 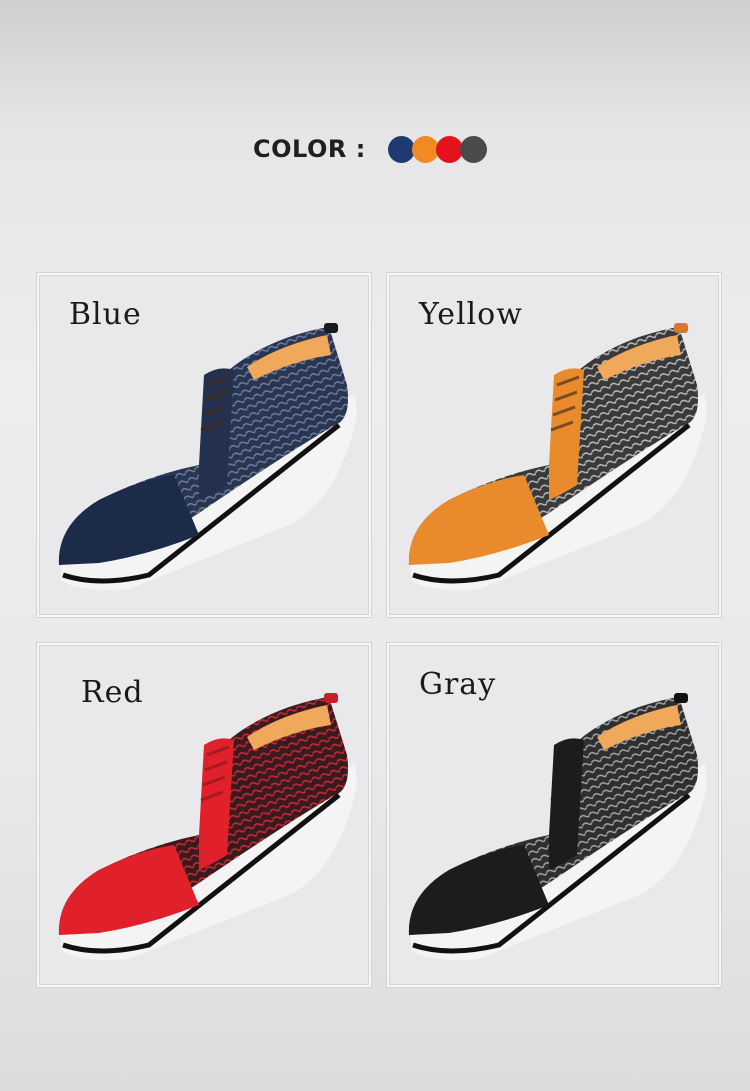 What do you see at coordinates (401, 149) in the screenshot?
I see `swatch-blue` at bounding box center [401, 149].